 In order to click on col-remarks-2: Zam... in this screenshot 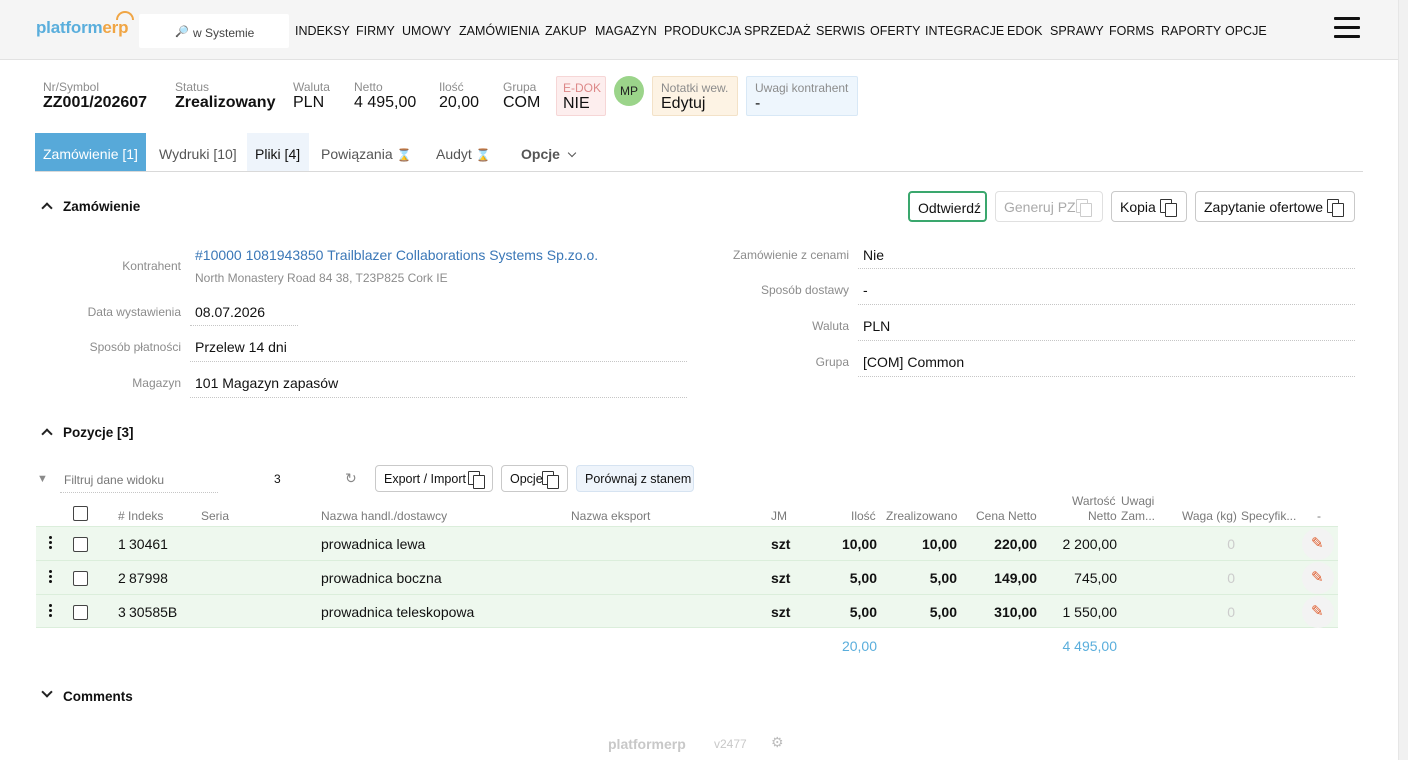, I will do `click(1138, 516)`.